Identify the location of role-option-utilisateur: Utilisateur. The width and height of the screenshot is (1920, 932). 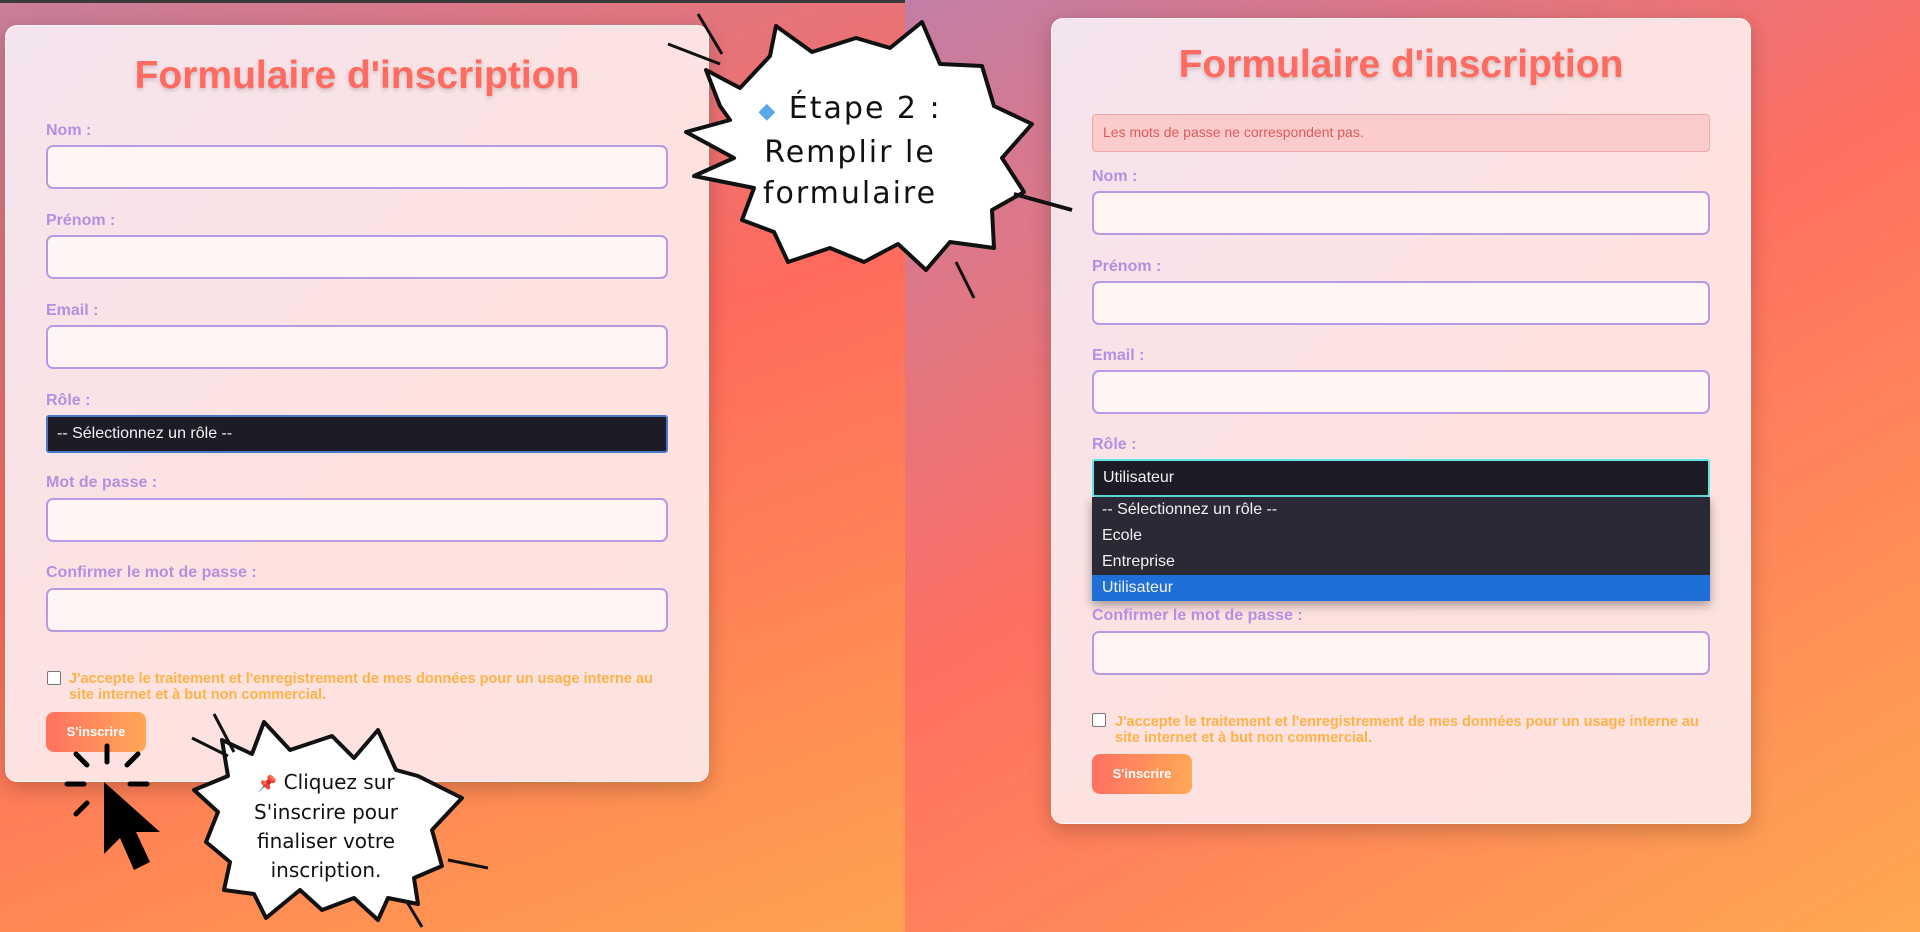
(1401, 588).